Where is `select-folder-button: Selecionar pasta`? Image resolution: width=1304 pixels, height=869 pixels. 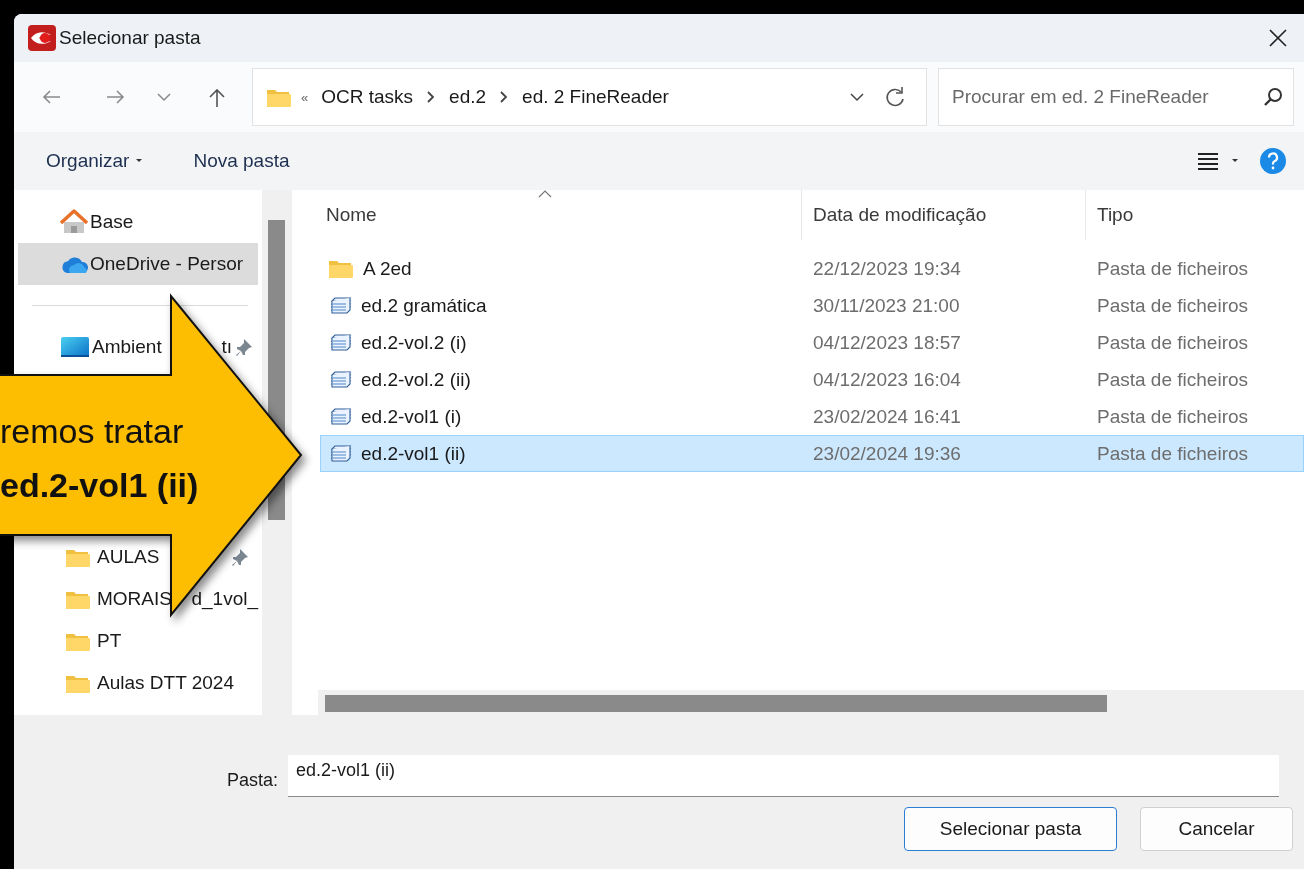
select-folder-button: Selecionar pasta is located at coordinates (1010, 829).